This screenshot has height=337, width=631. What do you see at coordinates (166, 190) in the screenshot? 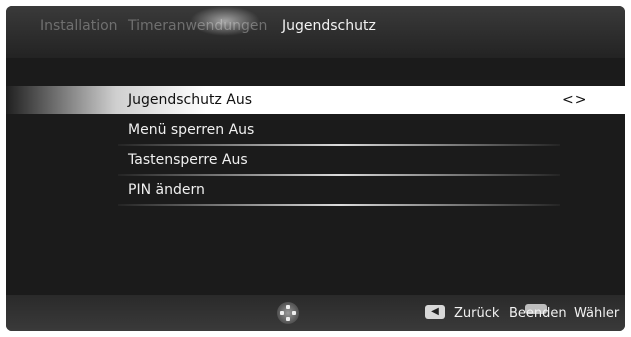
I see `list-item-label: PIN ändern` at bounding box center [166, 190].